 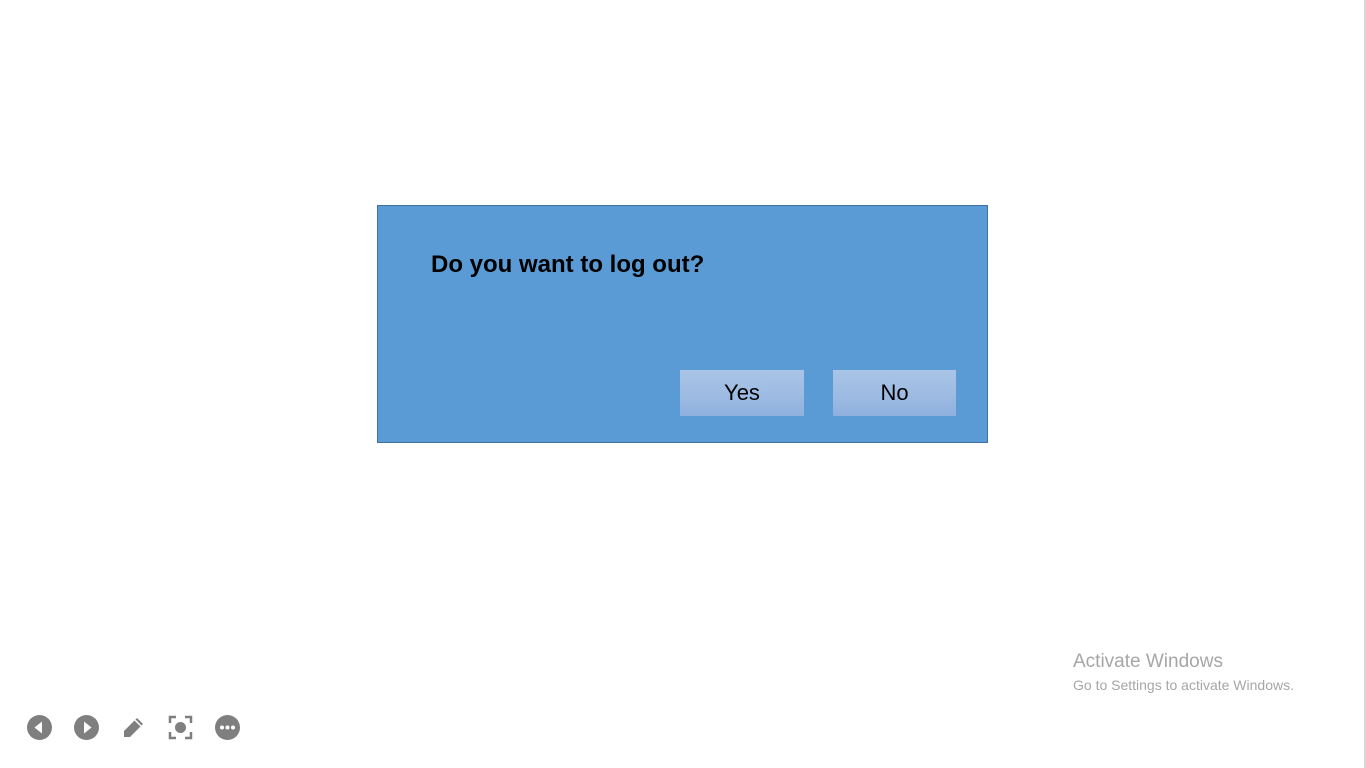 I want to click on pen-icon, so click(x=133, y=727).